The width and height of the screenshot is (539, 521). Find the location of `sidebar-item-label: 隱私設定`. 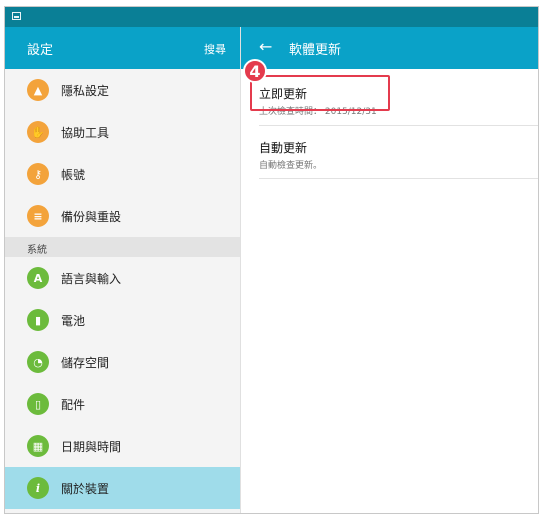

sidebar-item-label: 隱私設定 is located at coordinates (85, 91).